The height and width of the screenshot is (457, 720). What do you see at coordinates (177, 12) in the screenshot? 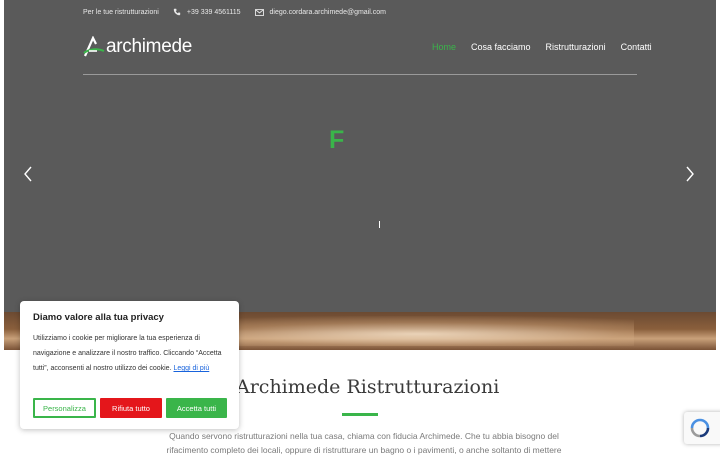
I see `phone-icon` at bounding box center [177, 12].